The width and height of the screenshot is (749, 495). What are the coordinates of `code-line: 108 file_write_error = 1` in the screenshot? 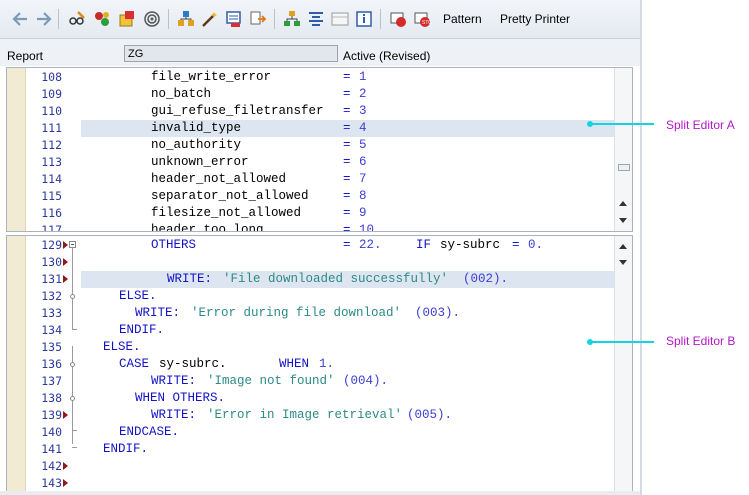 It's located at (319, 77).